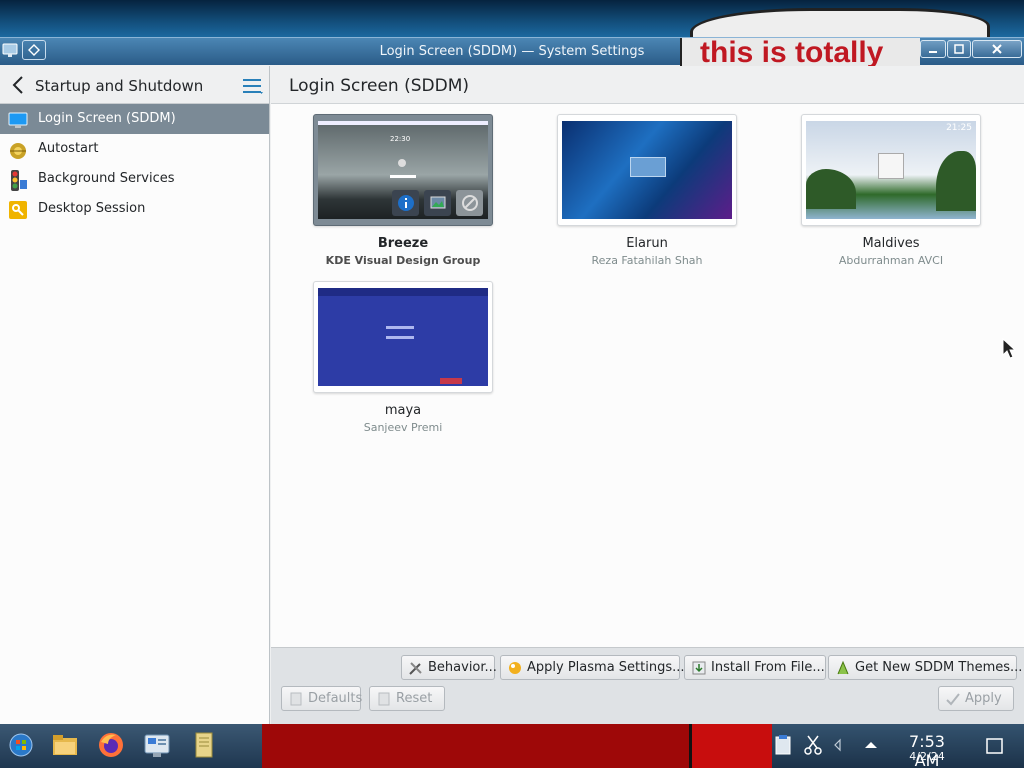  Describe the element at coordinates (157, 745) in the screenshot. I see `system-settings-taskbar-icon` at that location.